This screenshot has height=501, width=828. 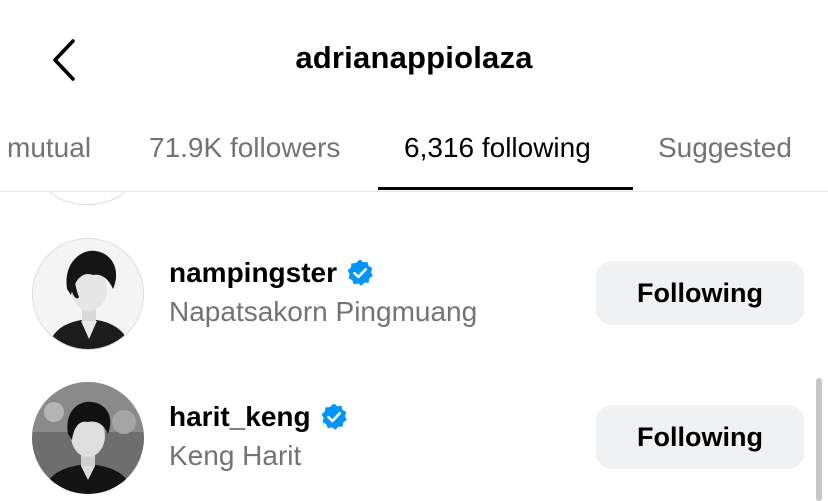 I want to click on username: nampingster, so click(x=253, y=273).